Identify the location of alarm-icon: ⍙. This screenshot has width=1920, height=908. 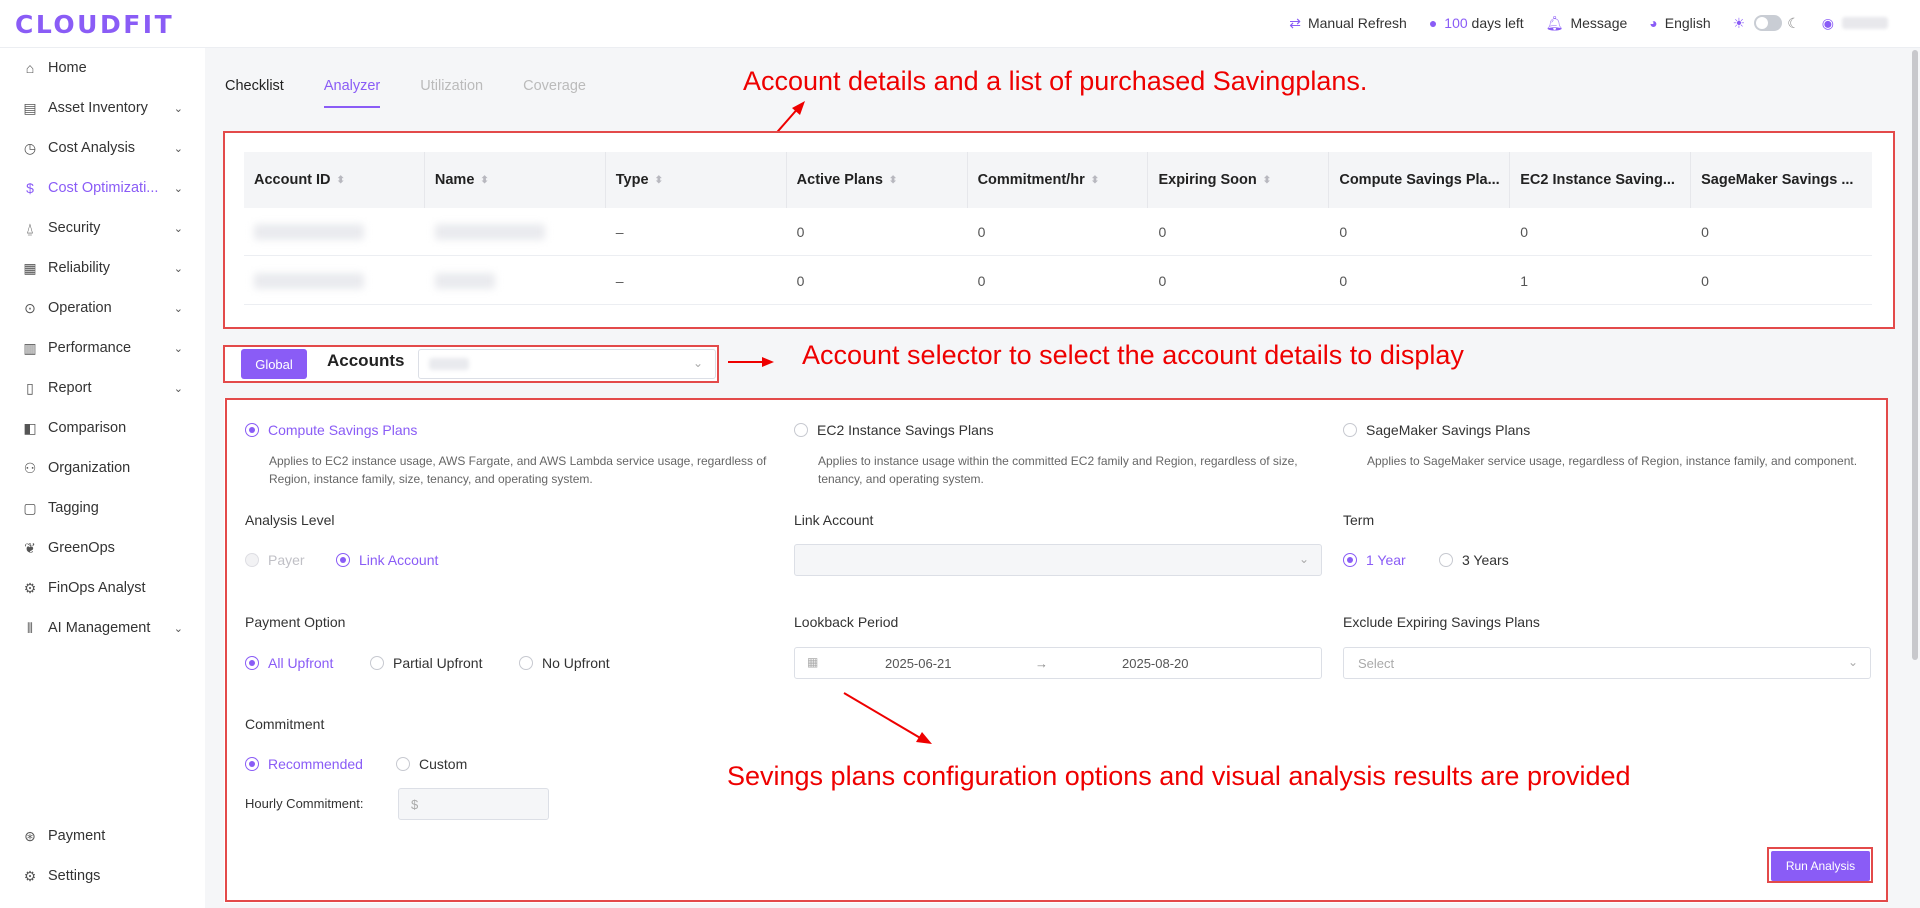
(30, 227).